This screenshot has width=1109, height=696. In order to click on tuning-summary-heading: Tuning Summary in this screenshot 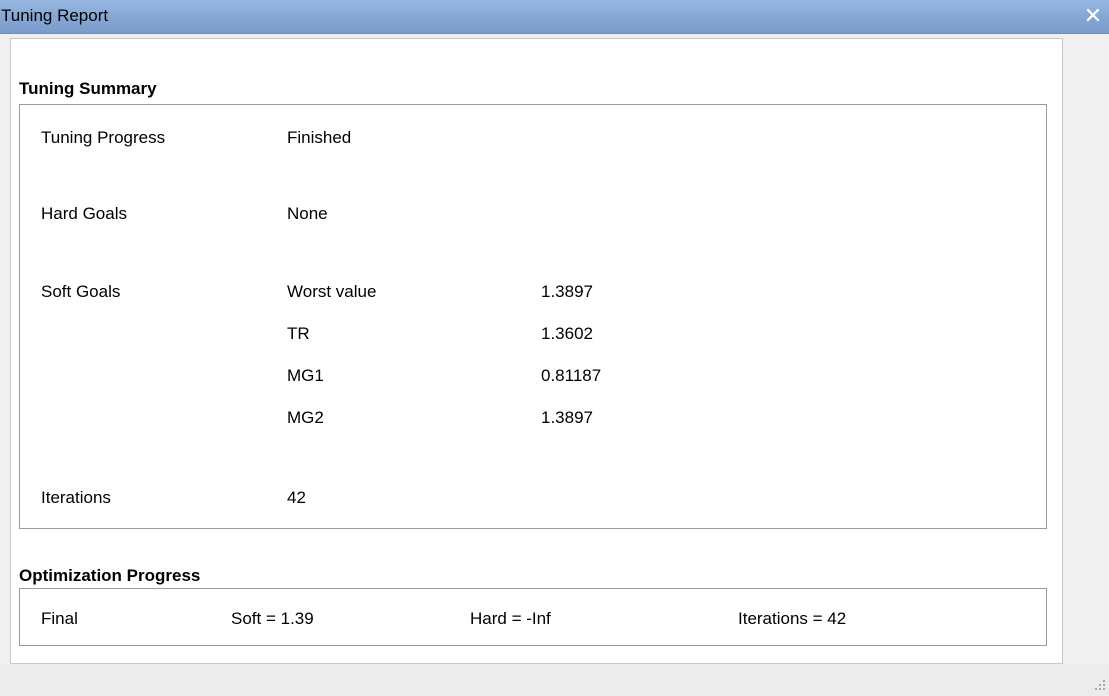, I will do `click(88, 88)`.